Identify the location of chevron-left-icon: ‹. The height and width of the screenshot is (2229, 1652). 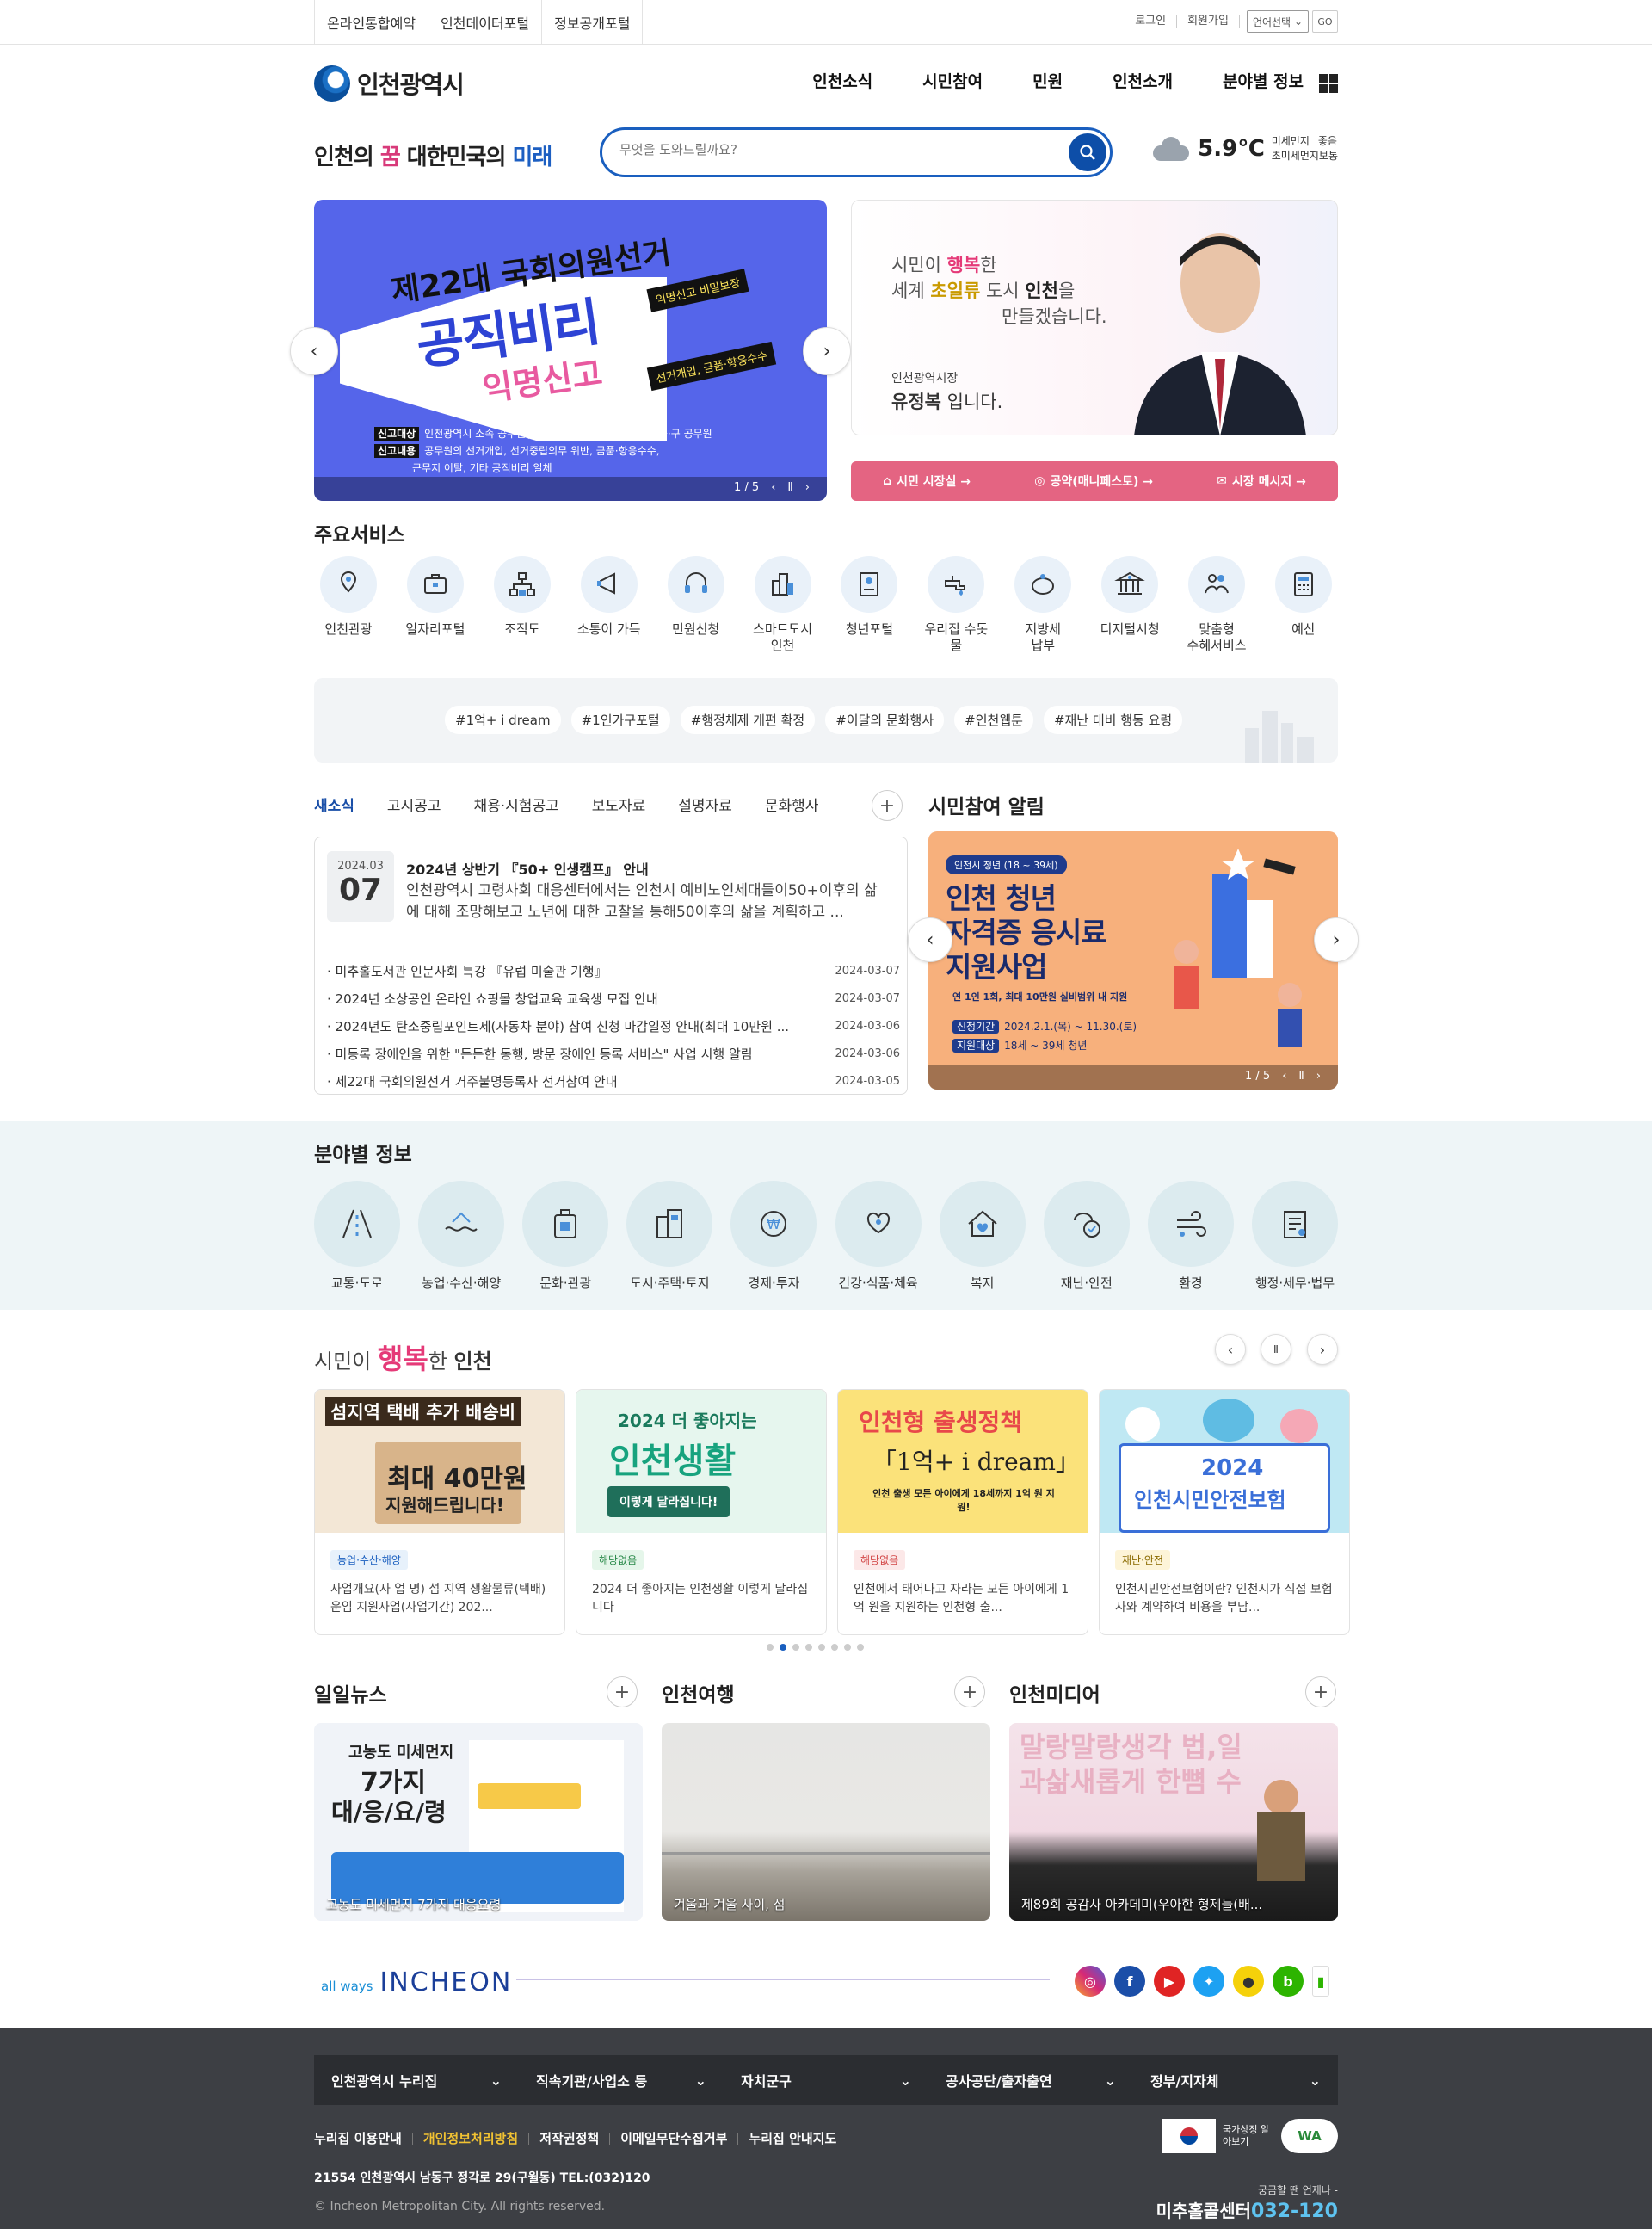
(1230, 1349).